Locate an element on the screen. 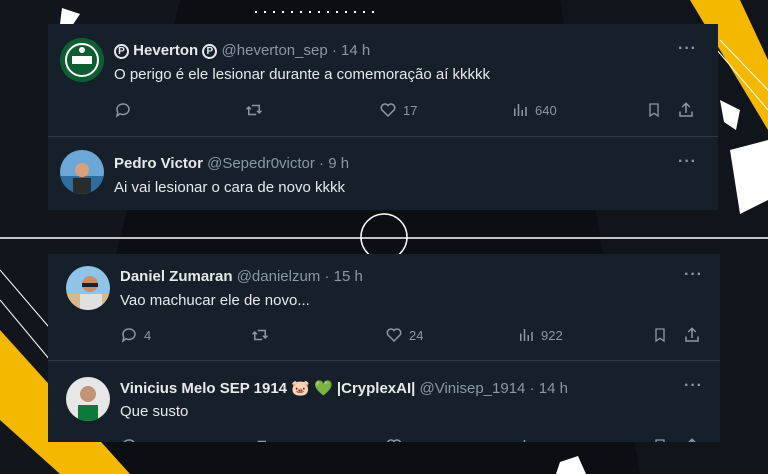 This screenshot has height=474, width=768. handle: @danielzum is located at coordinates (279, 276).